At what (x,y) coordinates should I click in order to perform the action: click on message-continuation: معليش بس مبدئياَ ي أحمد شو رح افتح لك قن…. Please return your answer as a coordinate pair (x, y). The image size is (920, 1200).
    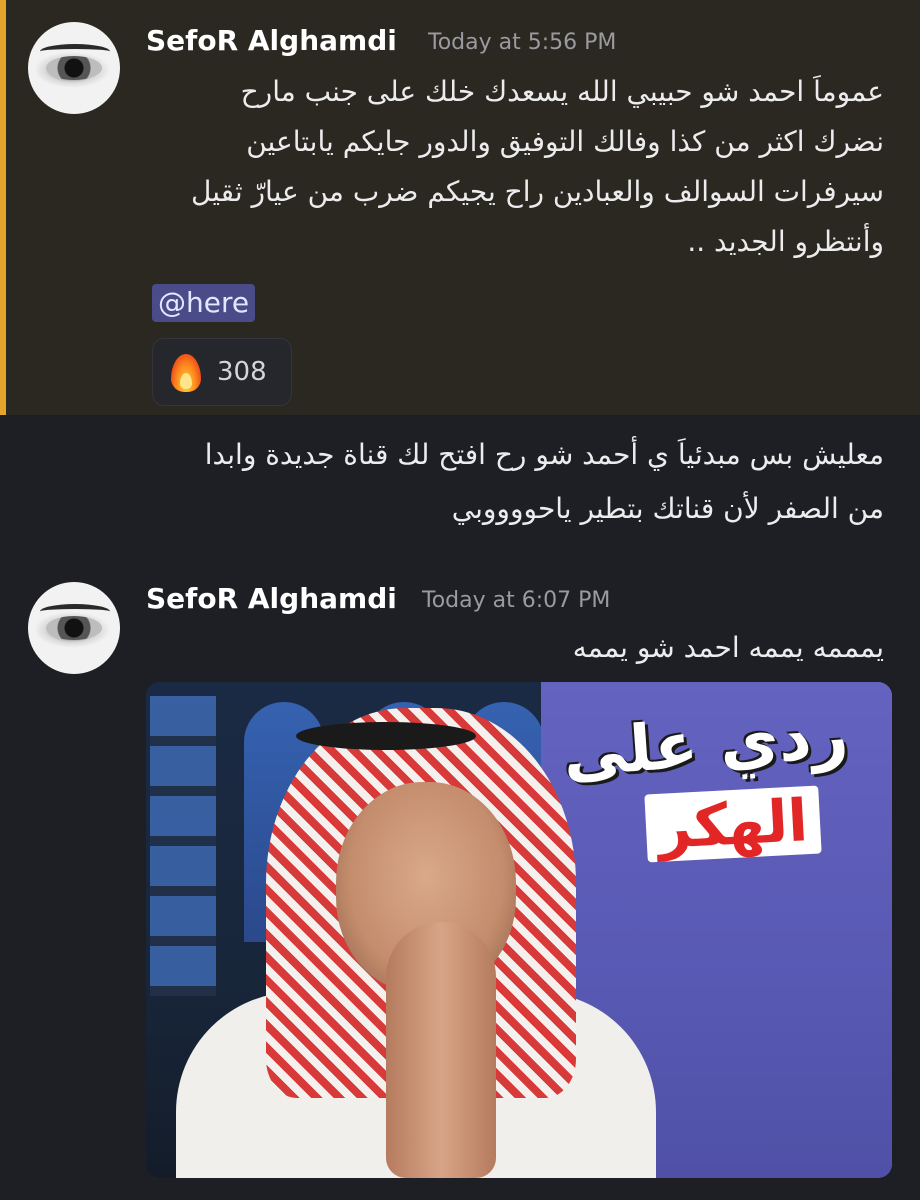
    Looking at the image, I should click on (460, 485).